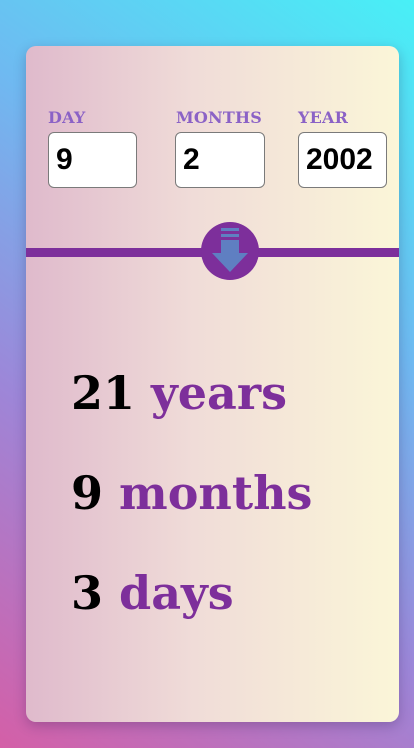 Image resolution: width=414 pixels, height=748 pixels. Describe the element at coordinates (219, 117) in the screenshot. I see `months-label: MONTHS` at that location.